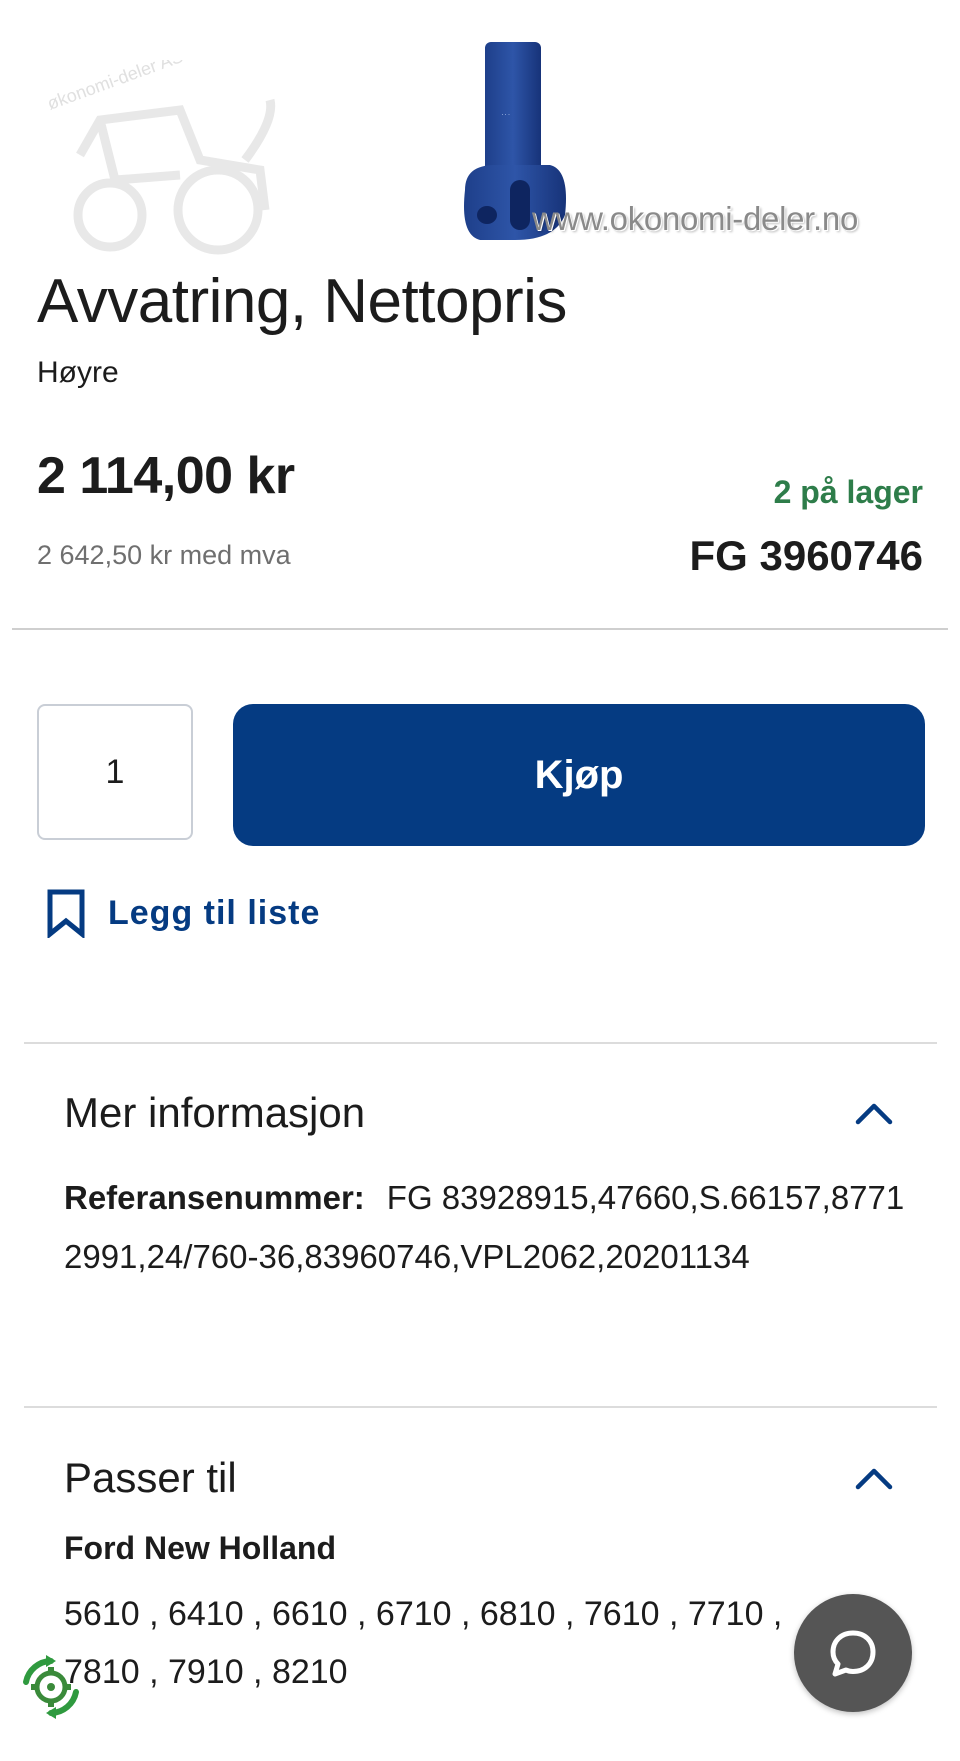 The width and height of the screenshot is (960, 1761). Describe the element at coordinates (78, 372) in the screenshot. I see `product-variant: Høyre` at that location.